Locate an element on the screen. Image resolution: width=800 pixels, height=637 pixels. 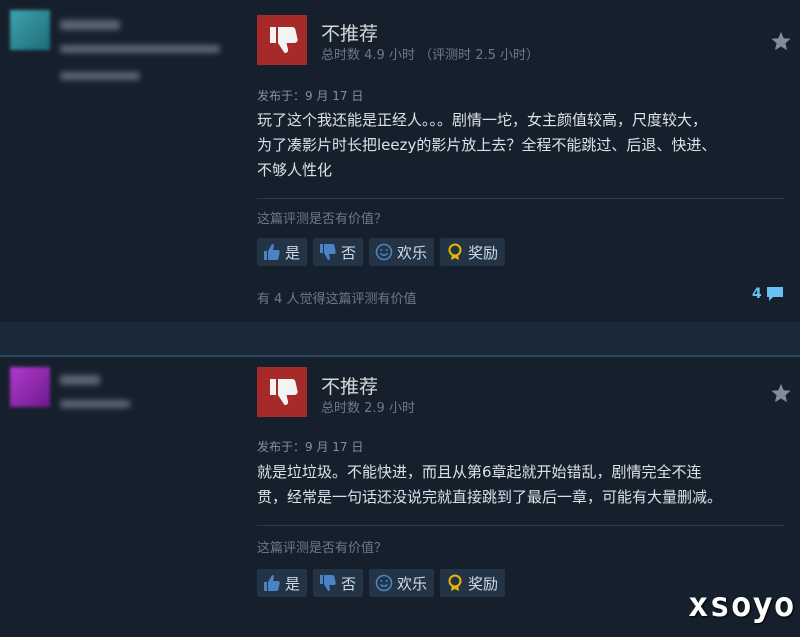
review-separator is located at coordinates (400, 338).